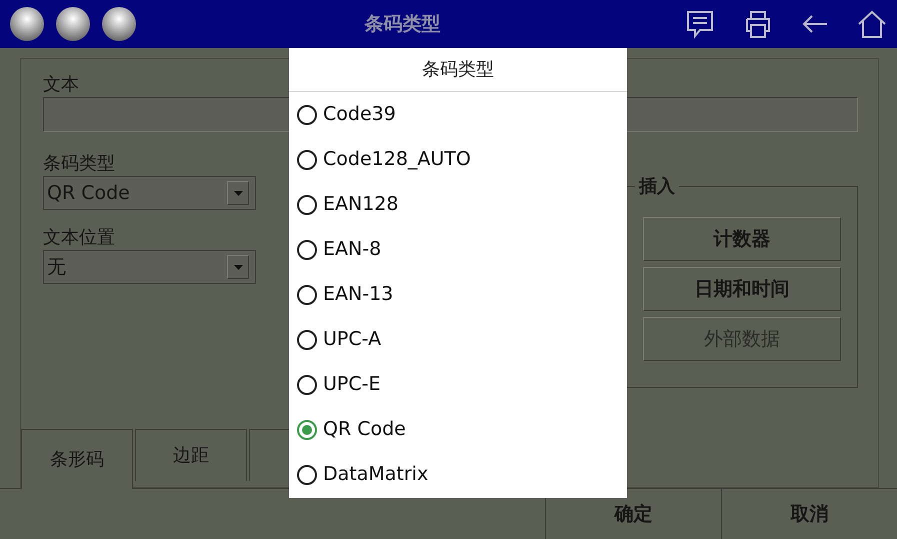 The width and height of the screenshot is (897, 539). Describe the element at coordinates (88, 193) in the screenshot. I see `dropdown-value: QR Code` at that location.